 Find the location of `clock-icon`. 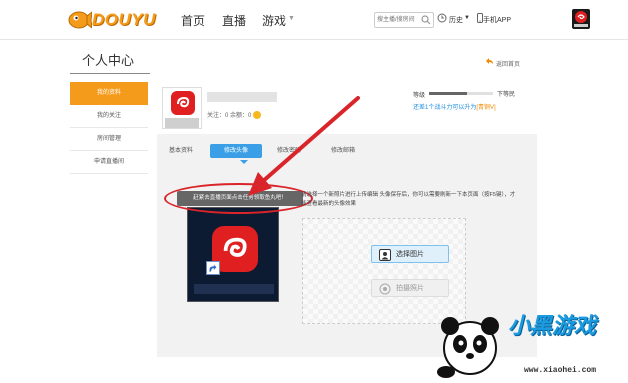

clock-icon is located at coordinates (442, 18).